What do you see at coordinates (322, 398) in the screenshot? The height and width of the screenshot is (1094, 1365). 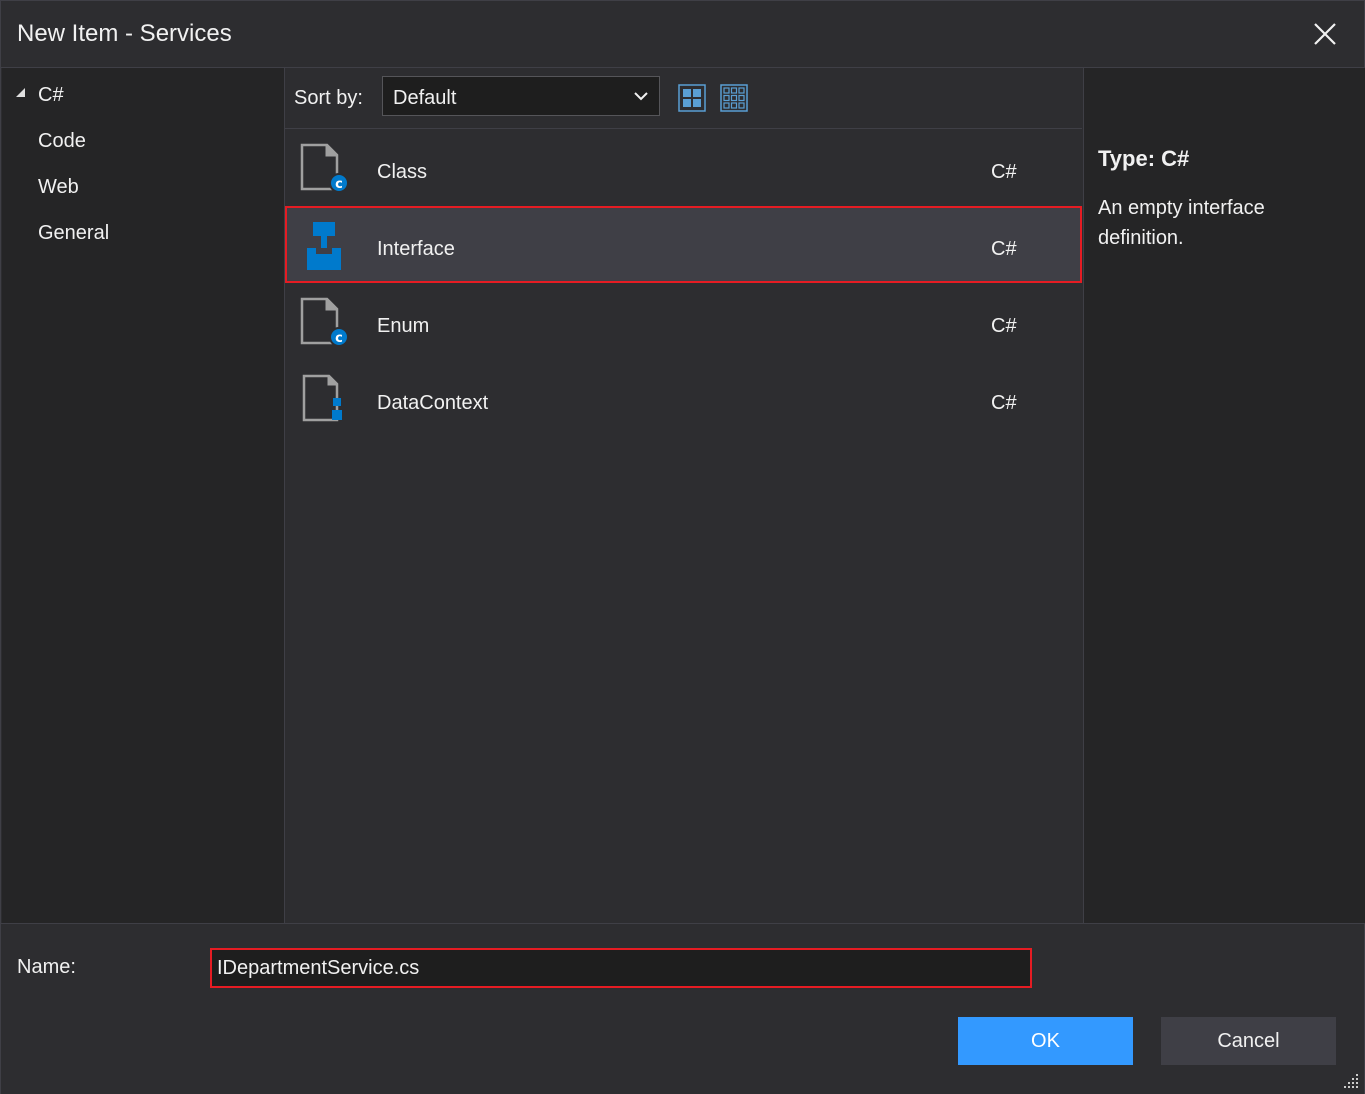 I see `datacontext-file-icon` at bounding box center [322, 398].